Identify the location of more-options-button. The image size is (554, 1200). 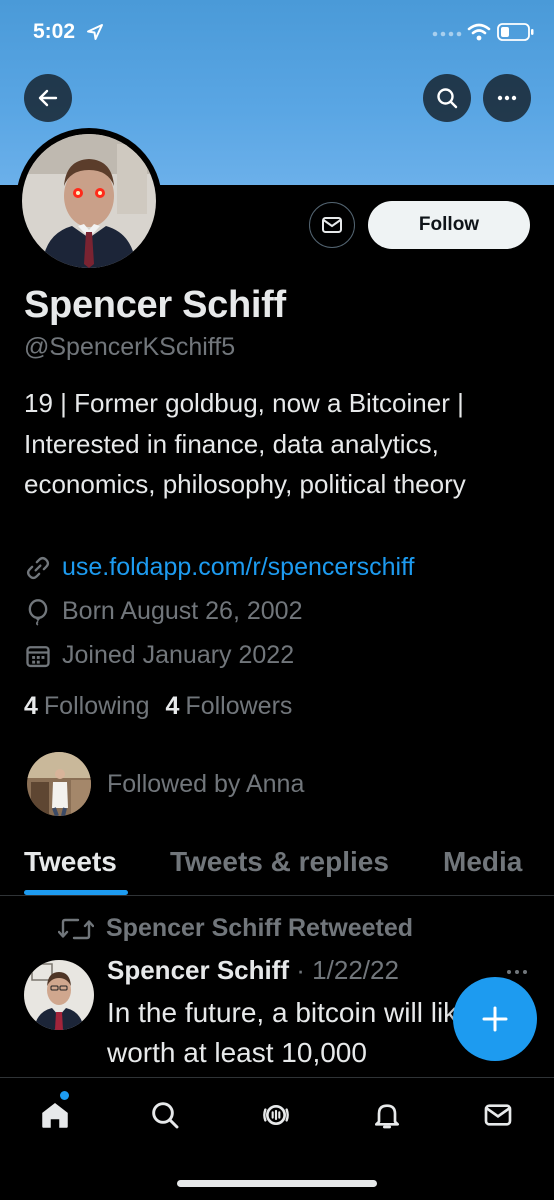
(507, 98).